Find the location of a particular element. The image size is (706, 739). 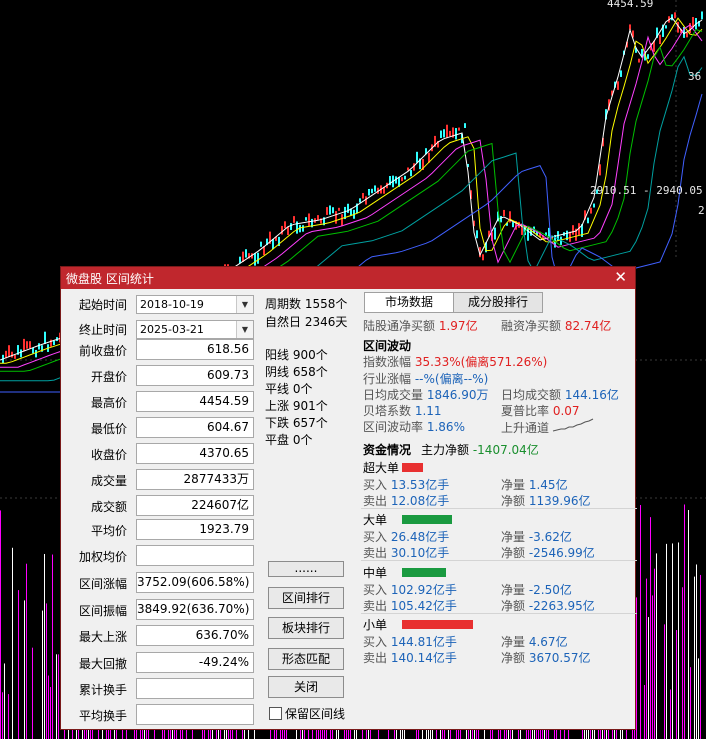

fund-sell: 卖出 12.08亿手 is located at coordinates (406, 500).